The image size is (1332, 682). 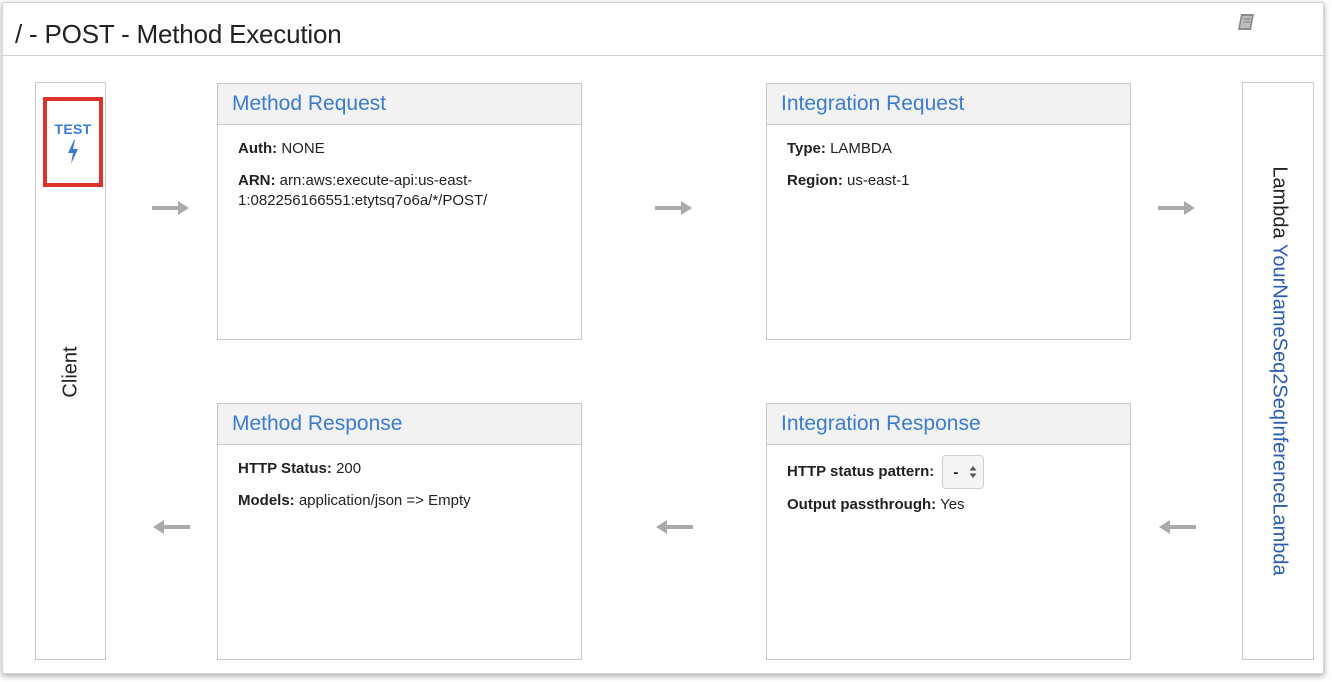 I want to click on integration-request-link: Integration Request, so click(x=872, y=103).